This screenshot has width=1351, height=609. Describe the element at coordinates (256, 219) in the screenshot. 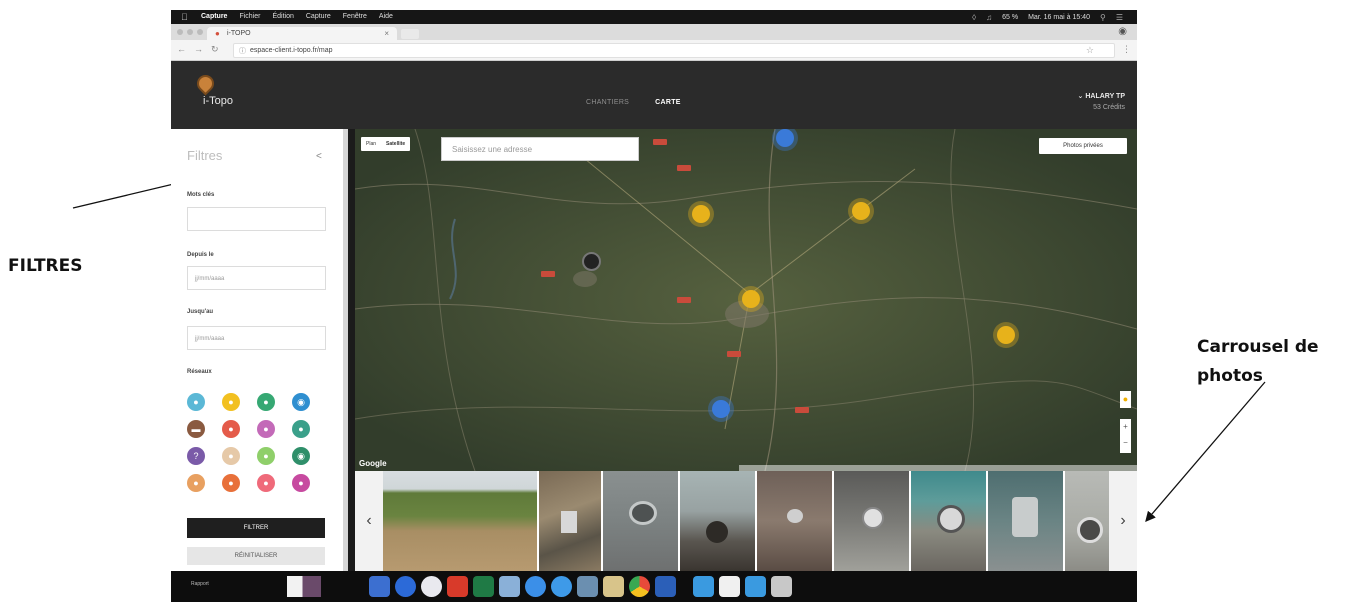

I see `keywords-input` at that location.